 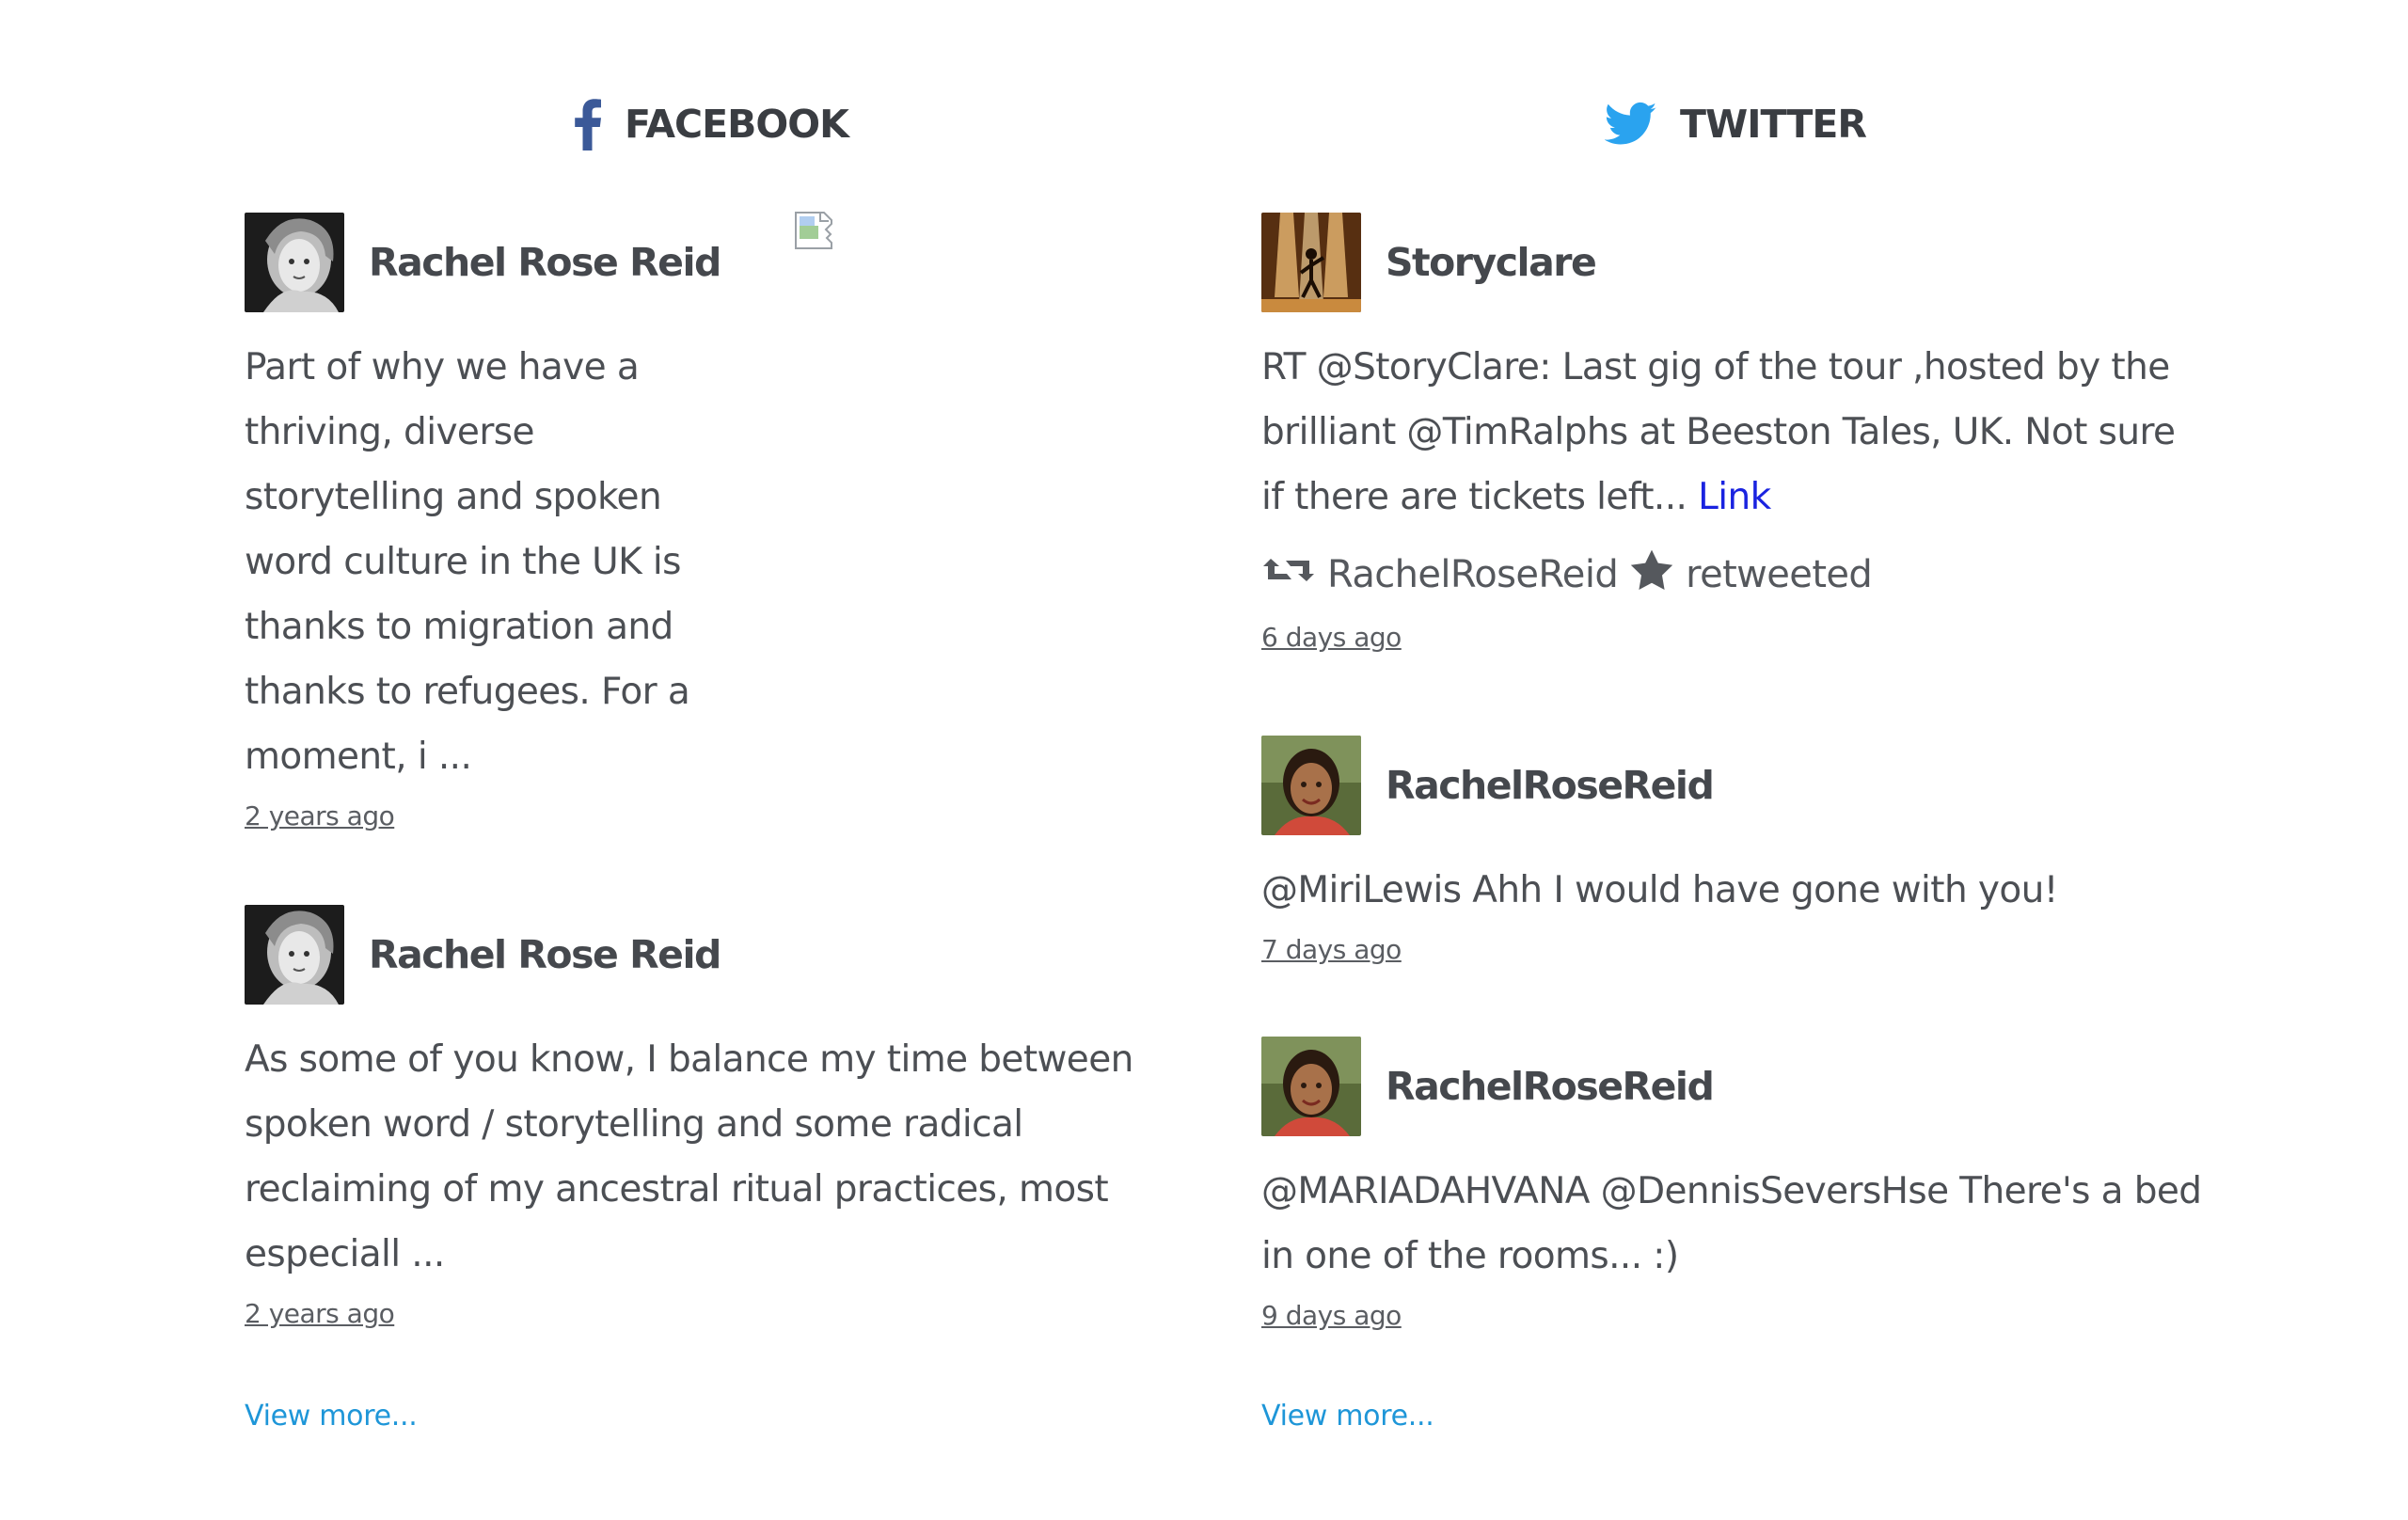 What do you see at coordinates (1732, 262) in the screenshot?
I see `post-header: Storyclare` at bounding box center [1732, 262].